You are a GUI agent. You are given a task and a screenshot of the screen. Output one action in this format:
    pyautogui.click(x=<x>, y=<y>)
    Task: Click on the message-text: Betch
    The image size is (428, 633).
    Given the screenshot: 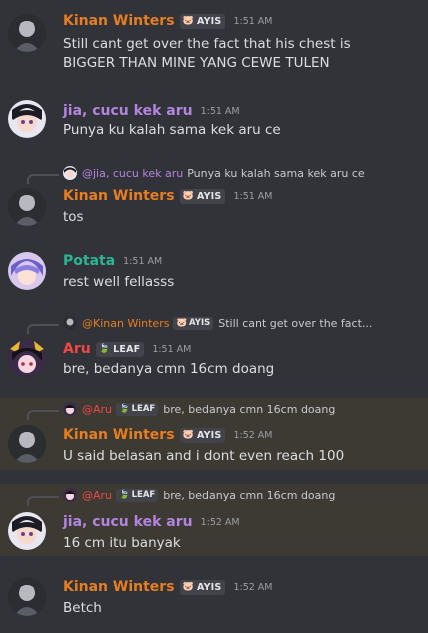 What is the action you would take?
    pyautogui.click(x=82, y=608)
    